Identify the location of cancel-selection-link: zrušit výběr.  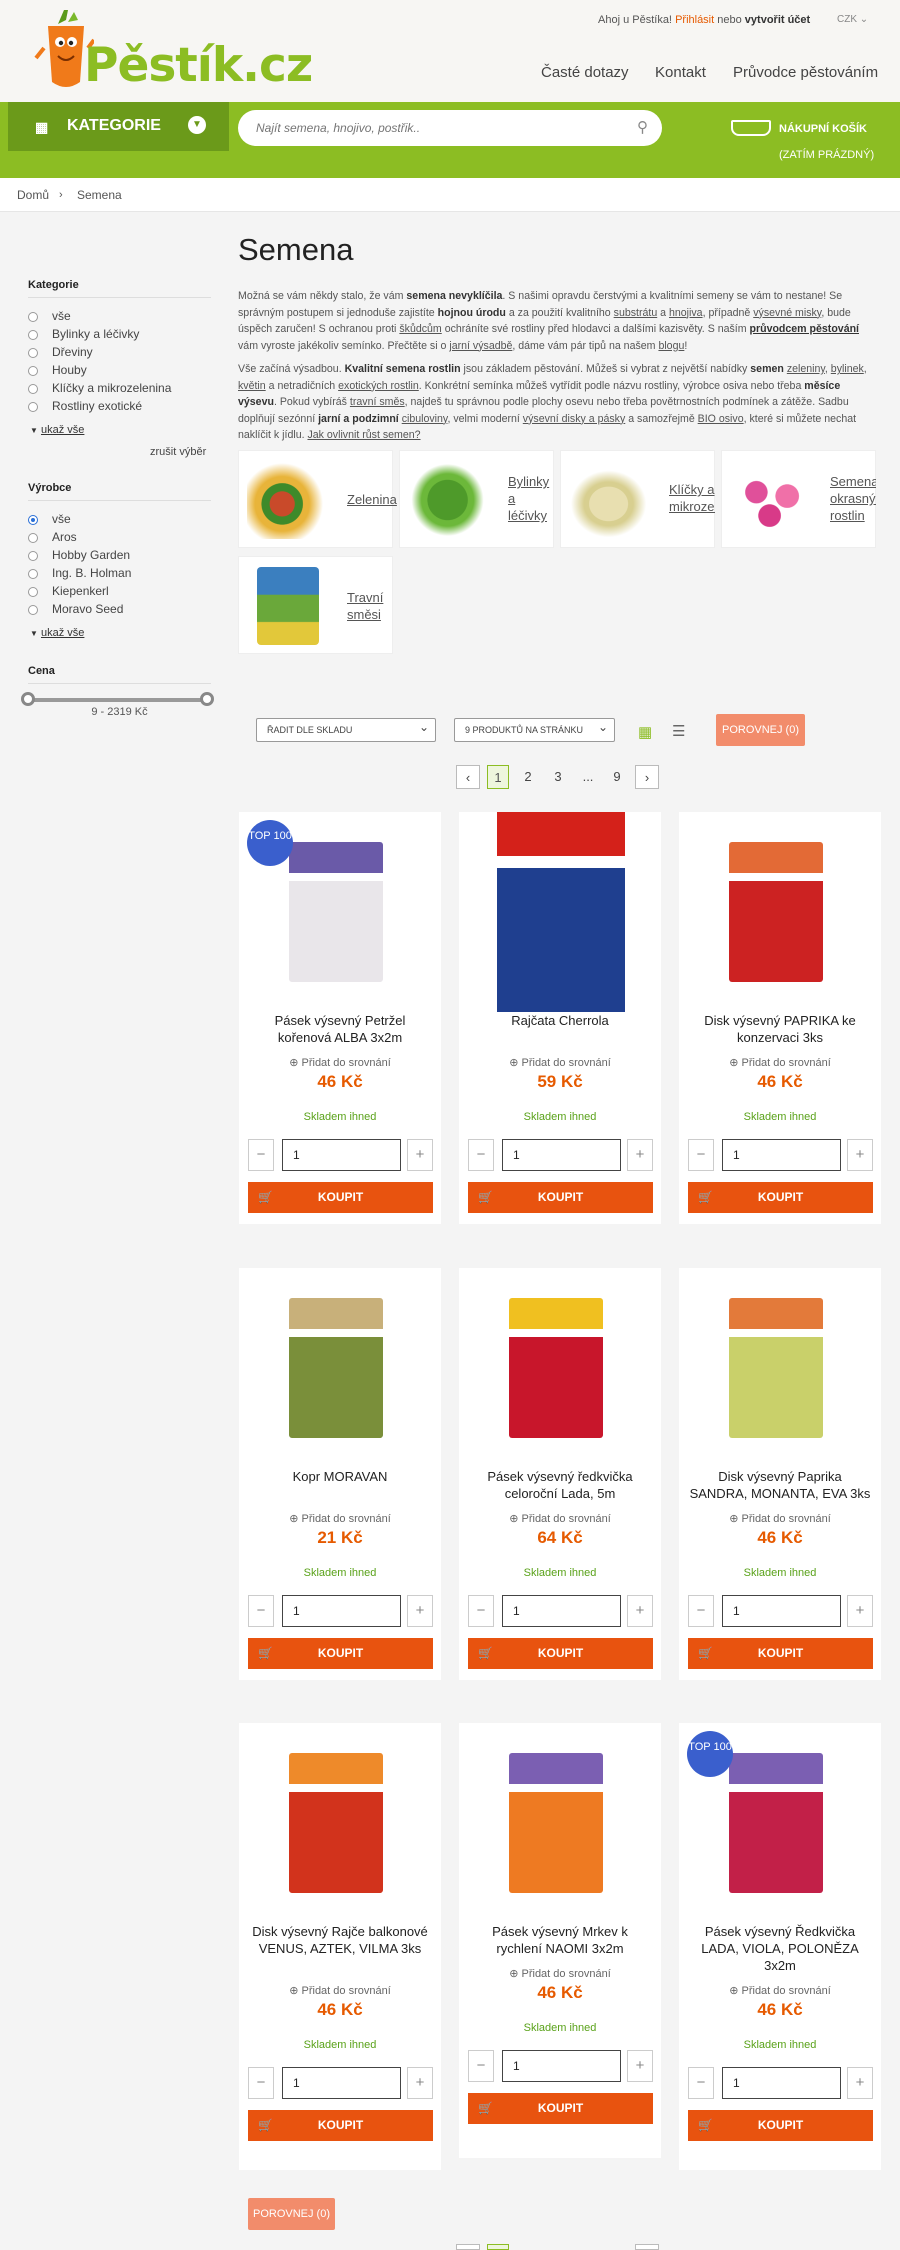
(178, 452).